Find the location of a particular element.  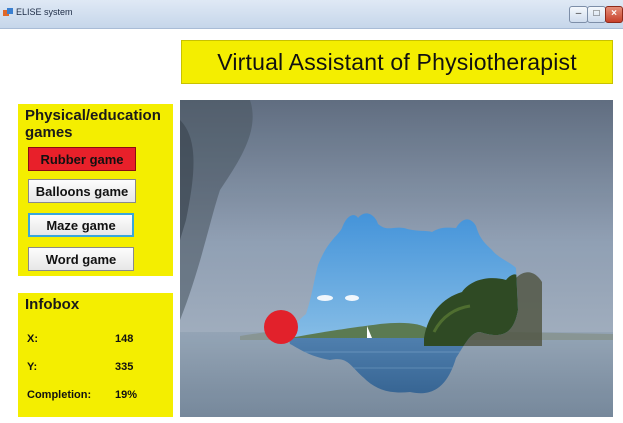

completion-value: 19% is located at coordinates (126, 395).